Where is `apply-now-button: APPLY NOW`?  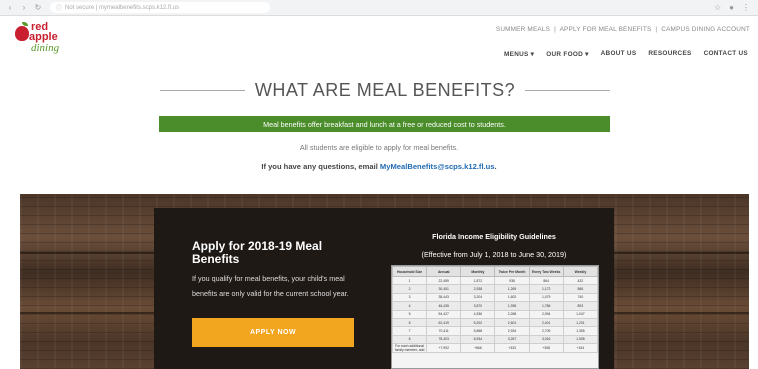 apply-now-button: APPLY NOW is located at coordinates (273, 332).